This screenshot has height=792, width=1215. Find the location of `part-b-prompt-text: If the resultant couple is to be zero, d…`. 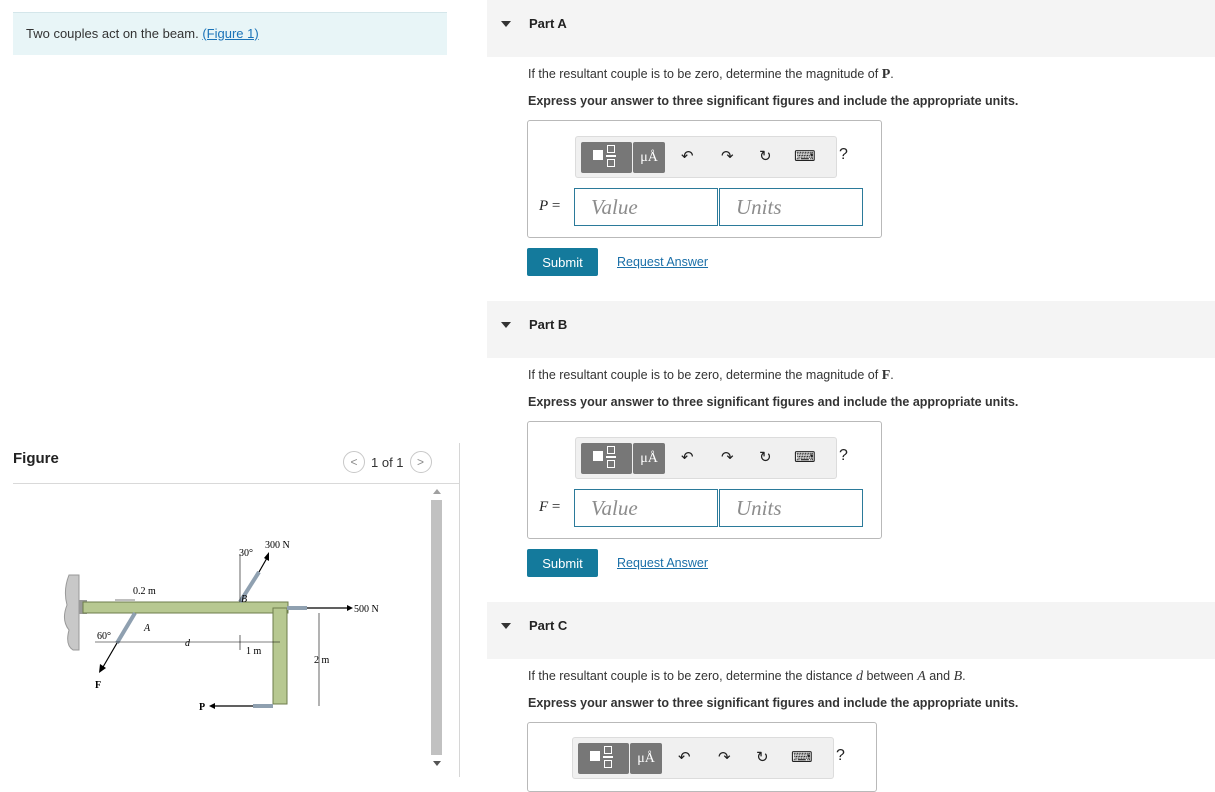

part-b-prompt-text: If the resultant couple is to be zero, d… is located at coordinates (705, 375).